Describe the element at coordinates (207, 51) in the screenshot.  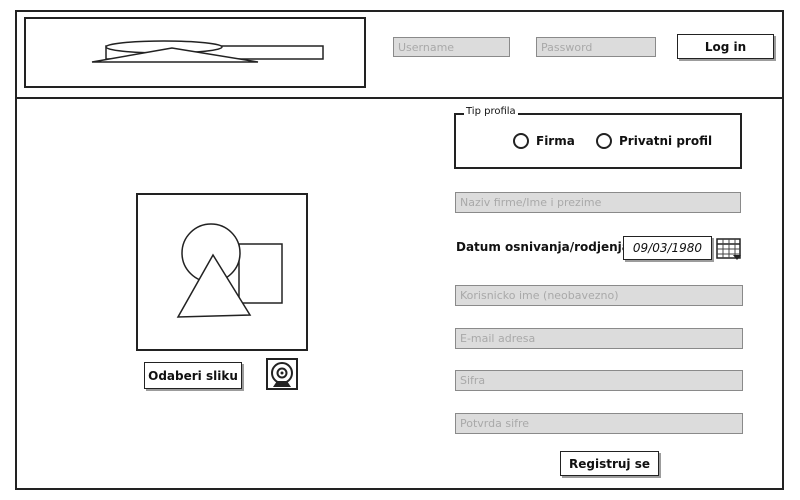
I see `logo-placeholder-icon` at that location.